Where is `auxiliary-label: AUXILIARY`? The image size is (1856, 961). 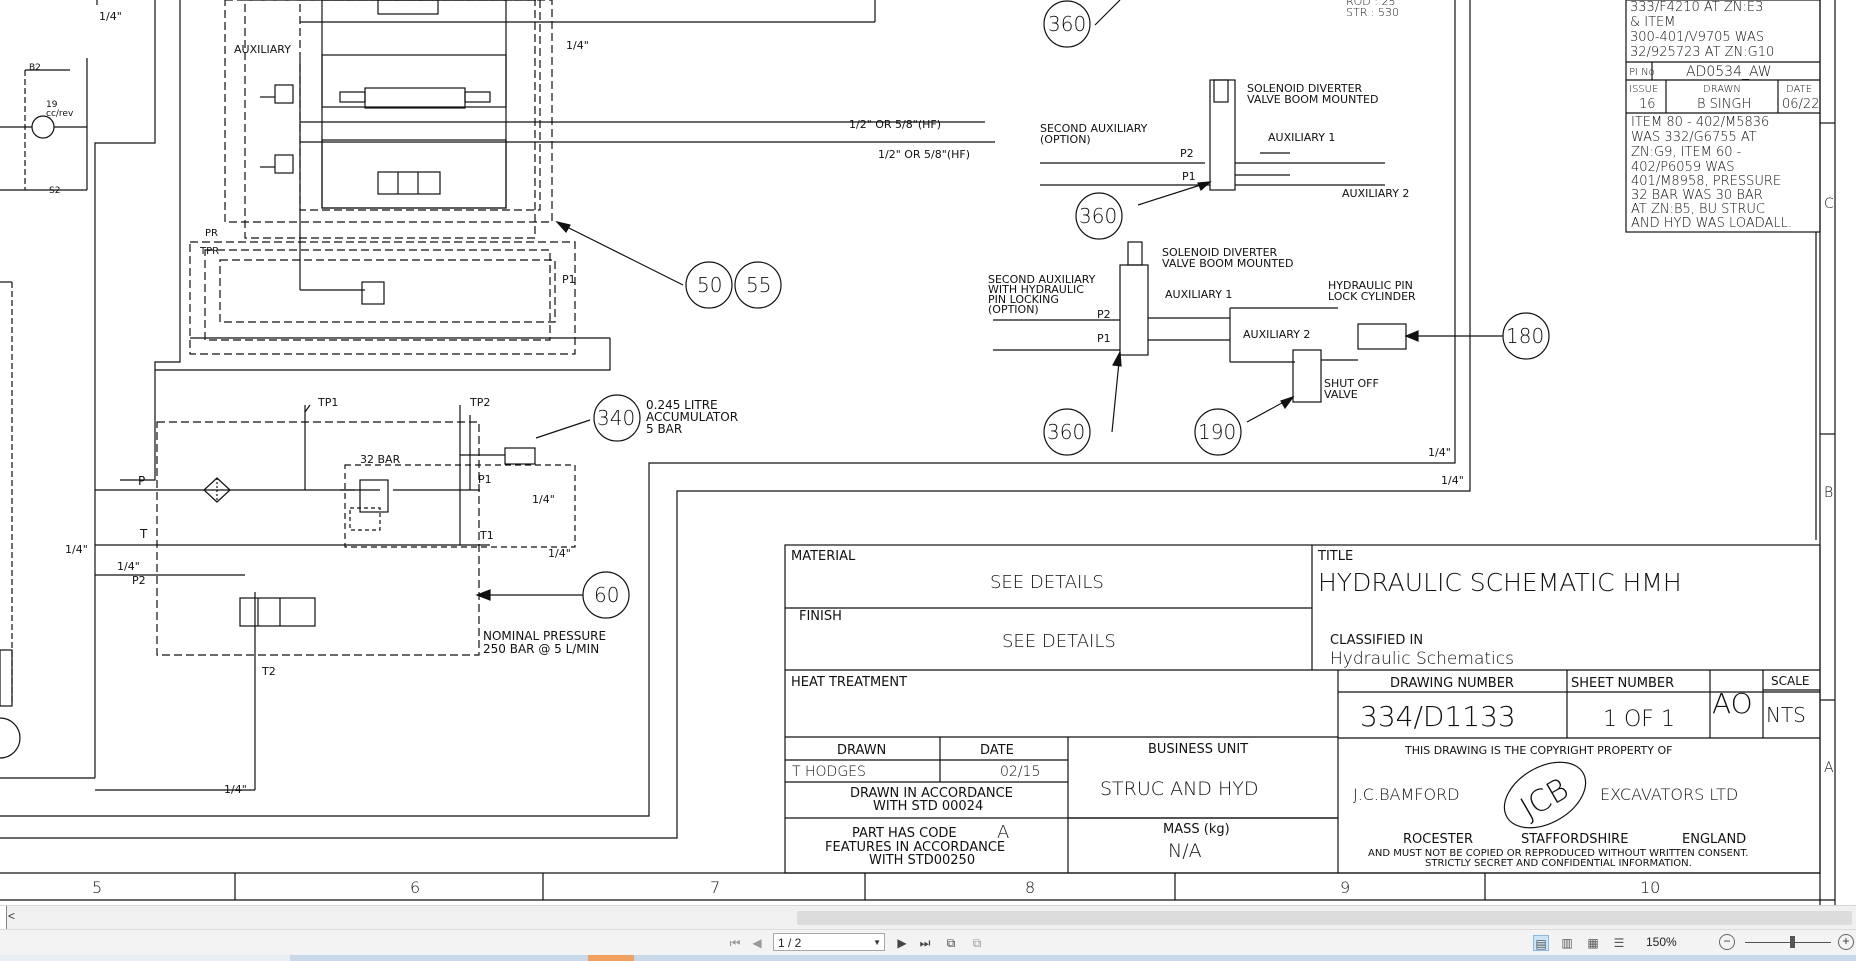
auxiliary-label: AUXILIARY is located at coordinates (262, 49).